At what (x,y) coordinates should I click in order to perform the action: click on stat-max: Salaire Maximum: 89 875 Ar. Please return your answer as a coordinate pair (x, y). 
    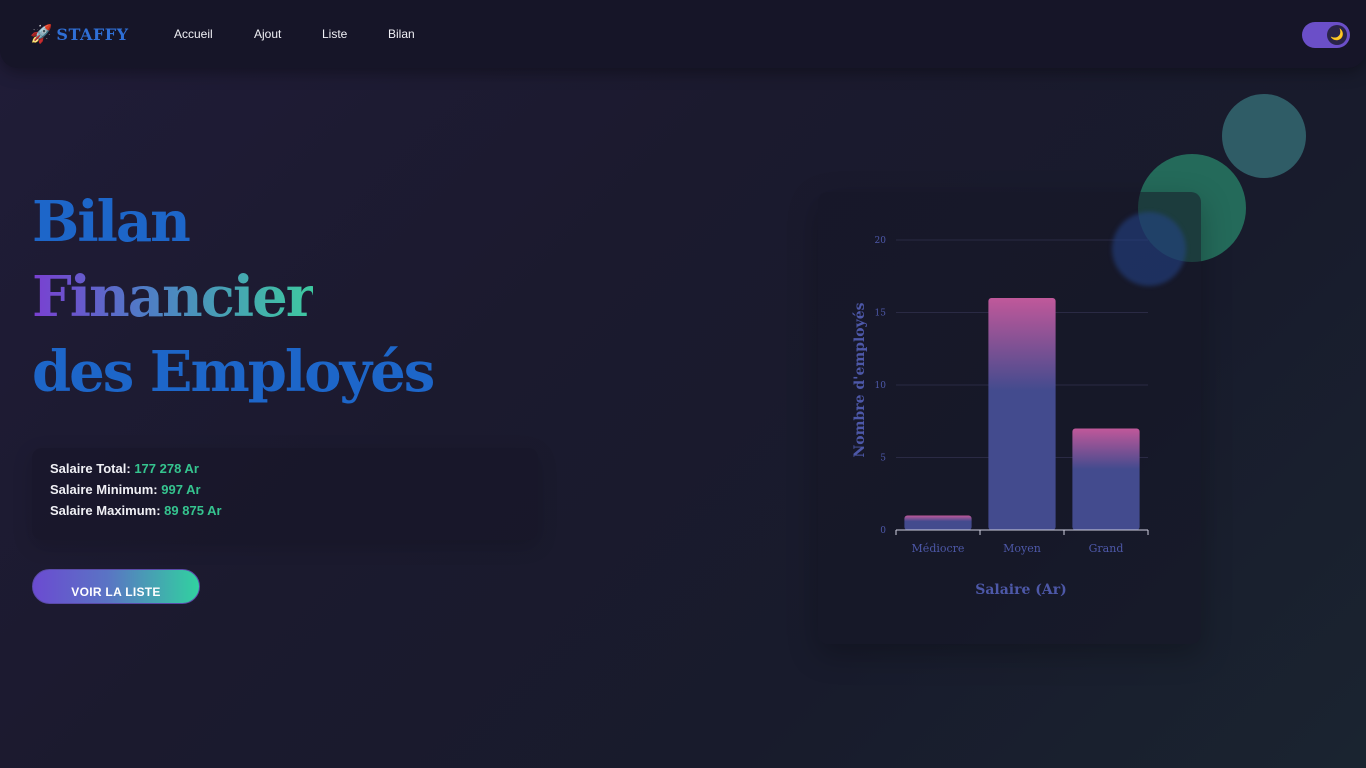
    Looking at the image, I should click on (136, 510).